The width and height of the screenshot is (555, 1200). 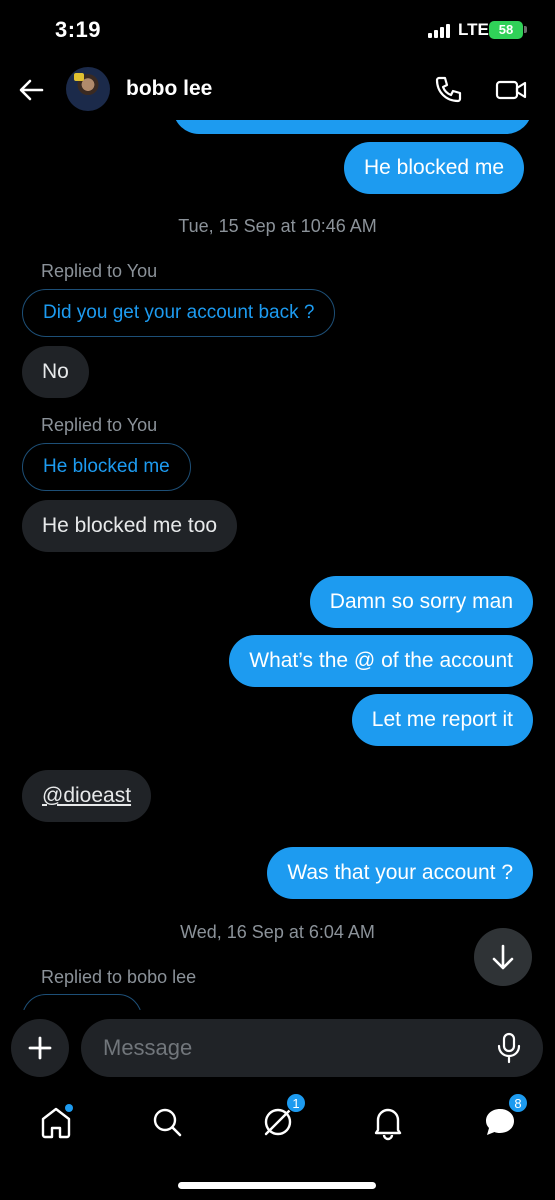 I want to click on contact-name: bobo lee, so click(x=169, y=89).